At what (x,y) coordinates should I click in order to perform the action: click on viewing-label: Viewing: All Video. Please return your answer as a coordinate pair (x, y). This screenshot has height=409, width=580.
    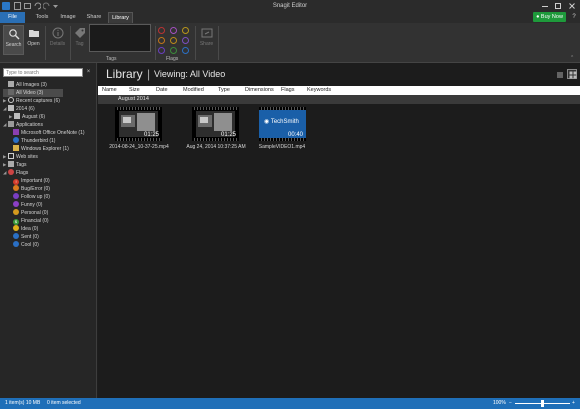
    Looking at the image, I should click on (190, 74).